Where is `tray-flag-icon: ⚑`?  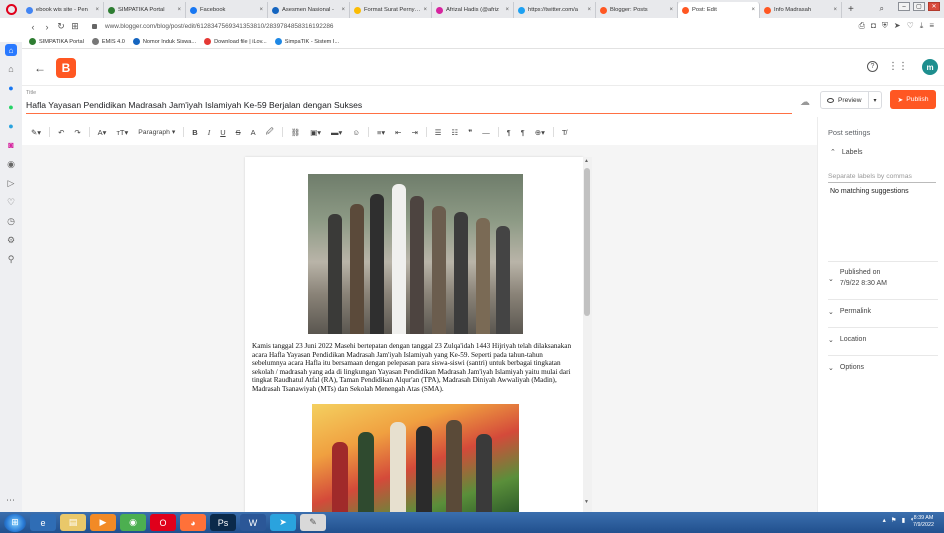 tray-flag-icon: ⚑ is located at coordinates (894, 520).